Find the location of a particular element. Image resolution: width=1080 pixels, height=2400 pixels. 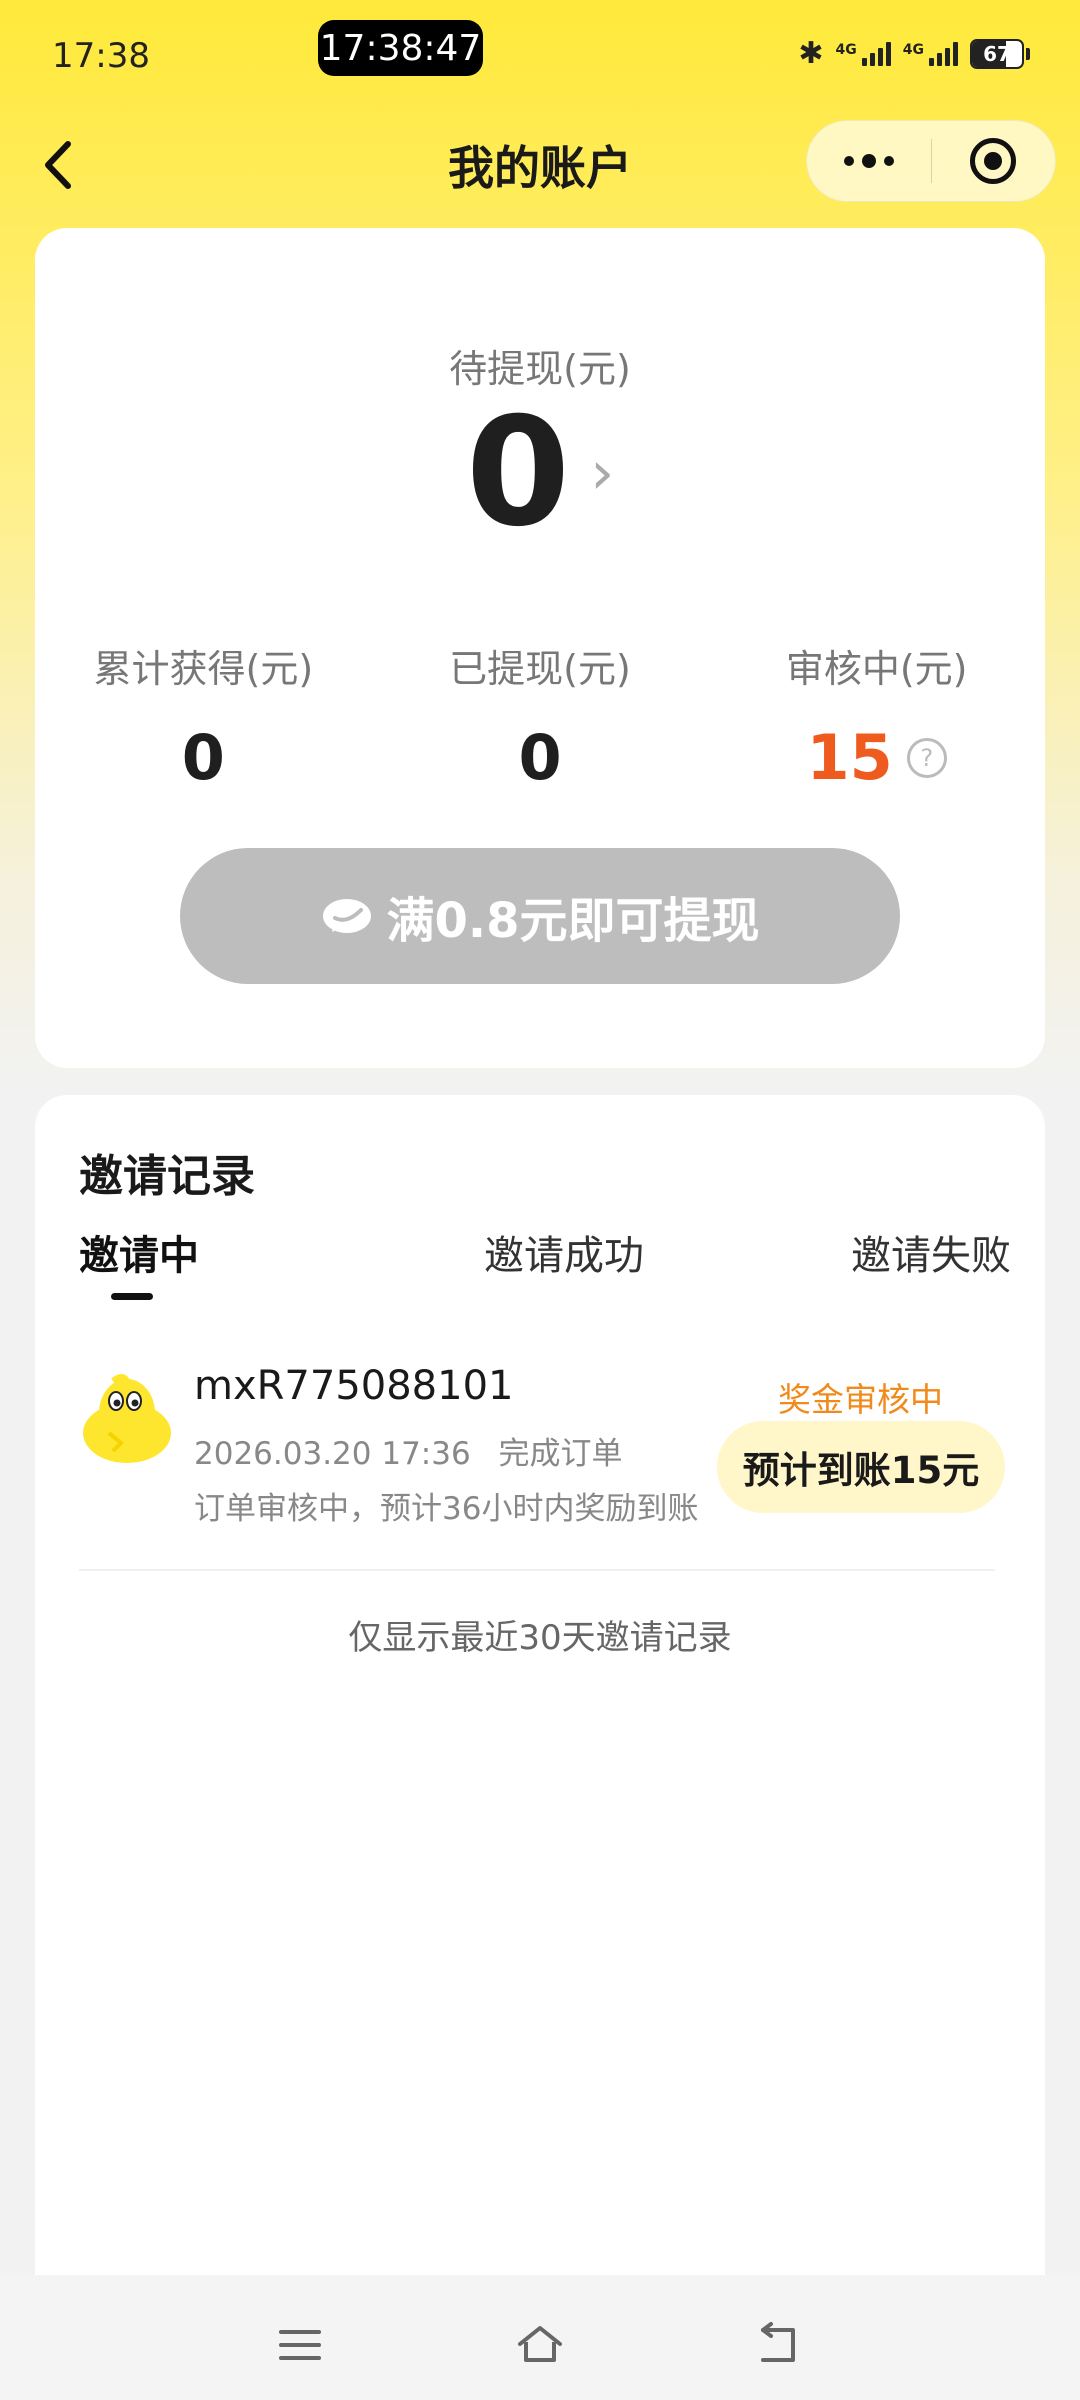

invitee-username: mxR775088101 is located at coordinates (354, 1386).